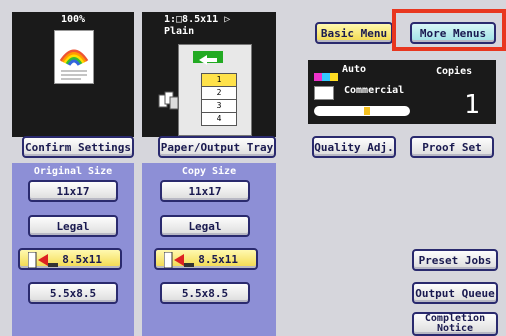 The height and width of the screenshot is (336, 506). I want to click on quality-adj-button: Quality Adj., so click(354, 147).